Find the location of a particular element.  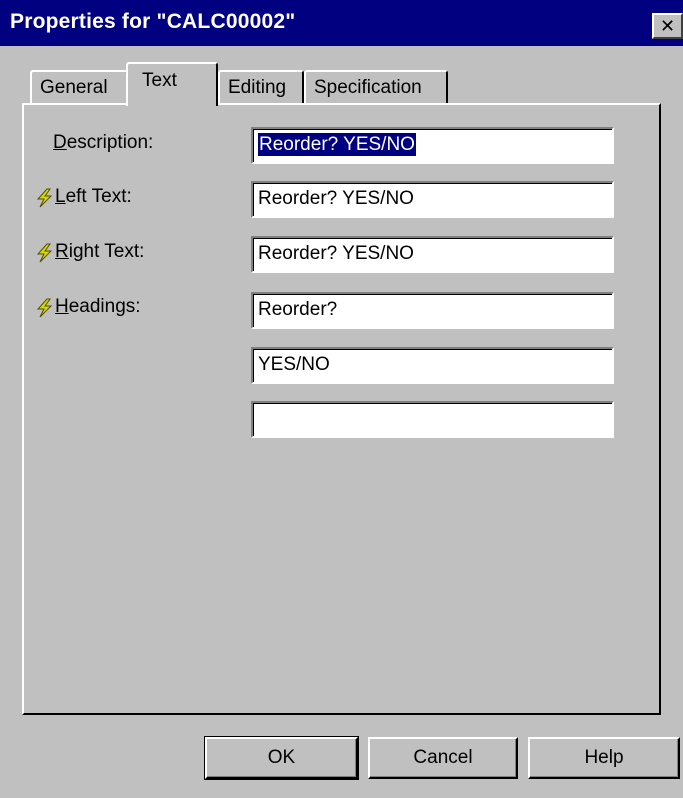

help-button-label: Help is located at coordinates (604, 757).